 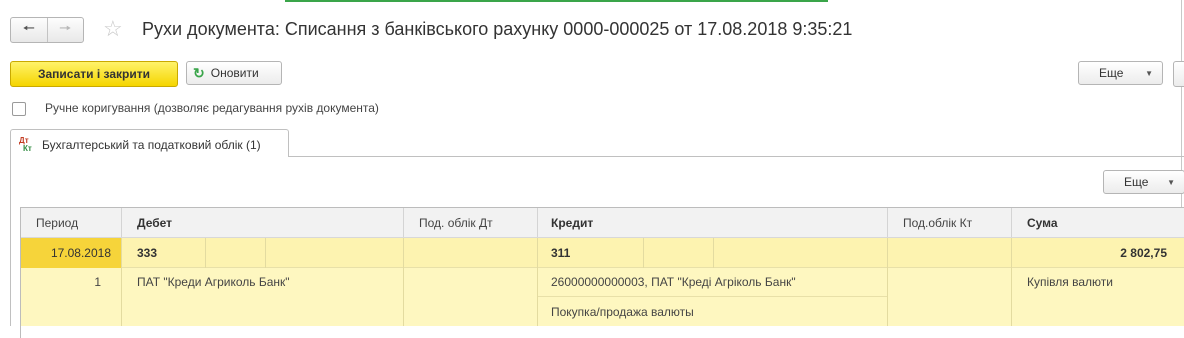 What do you see at coordinates (149, 156) in the screenshot?
I see `tab-underline-gap` at bounding box center [149, 156].